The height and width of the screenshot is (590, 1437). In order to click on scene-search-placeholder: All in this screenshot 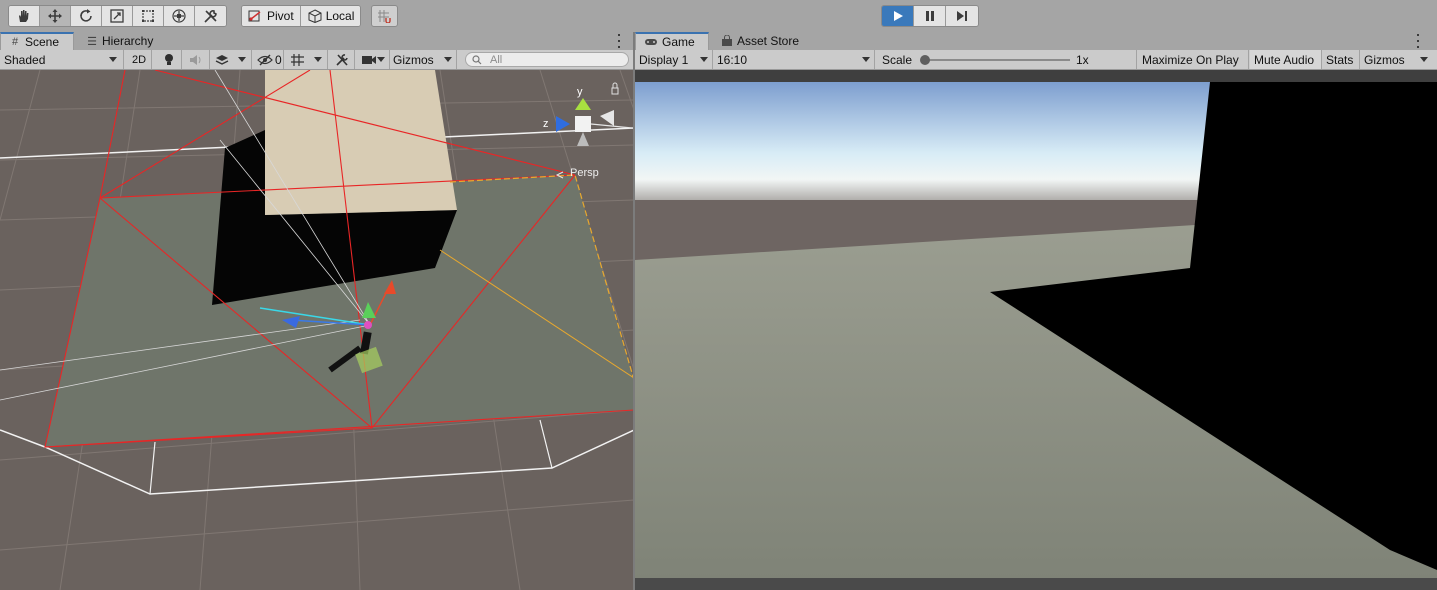, I will do `click(496, 59)`.